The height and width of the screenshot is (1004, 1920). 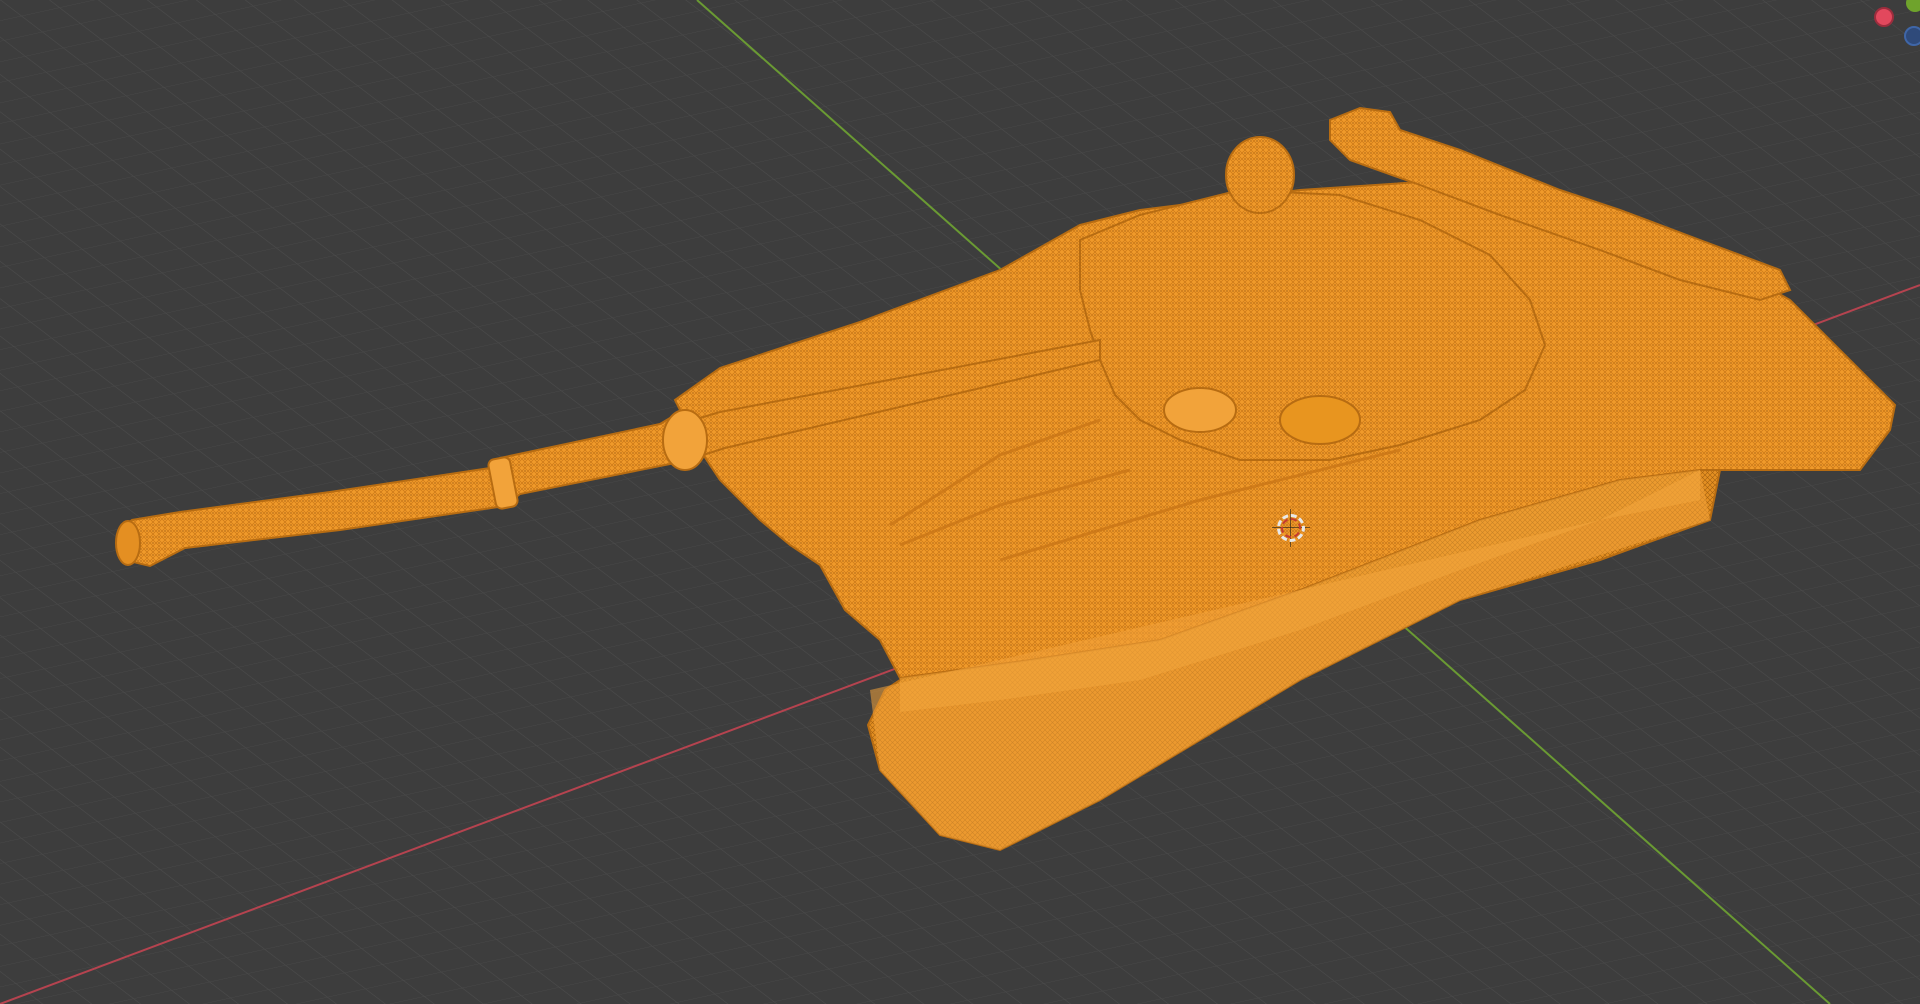 I want to click on 3d-cursor-icon, so click(x=1291, y=528).